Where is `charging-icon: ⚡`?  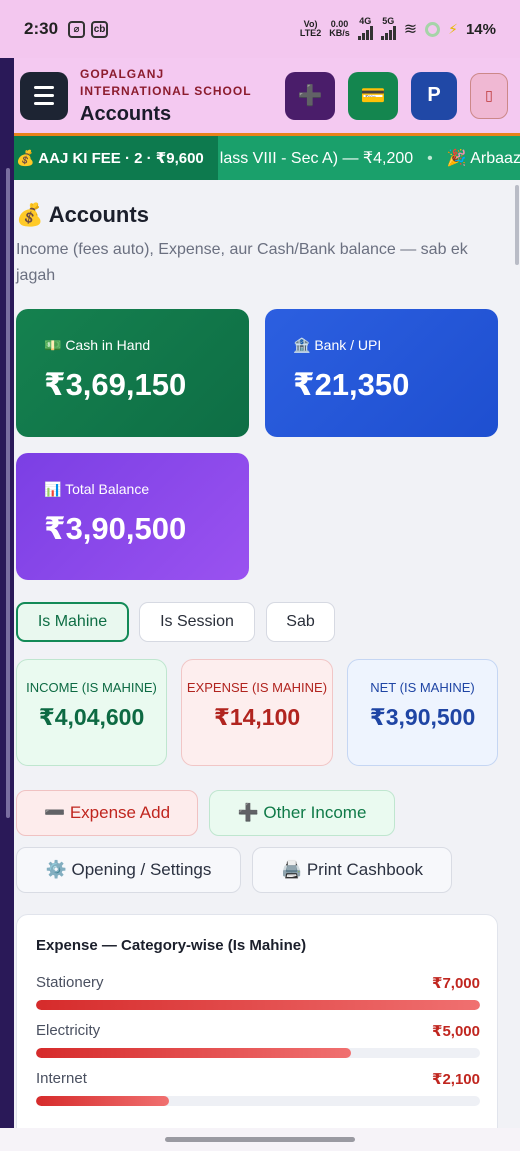
charging-icon: ⚡ is located at coordinates (453, 28).